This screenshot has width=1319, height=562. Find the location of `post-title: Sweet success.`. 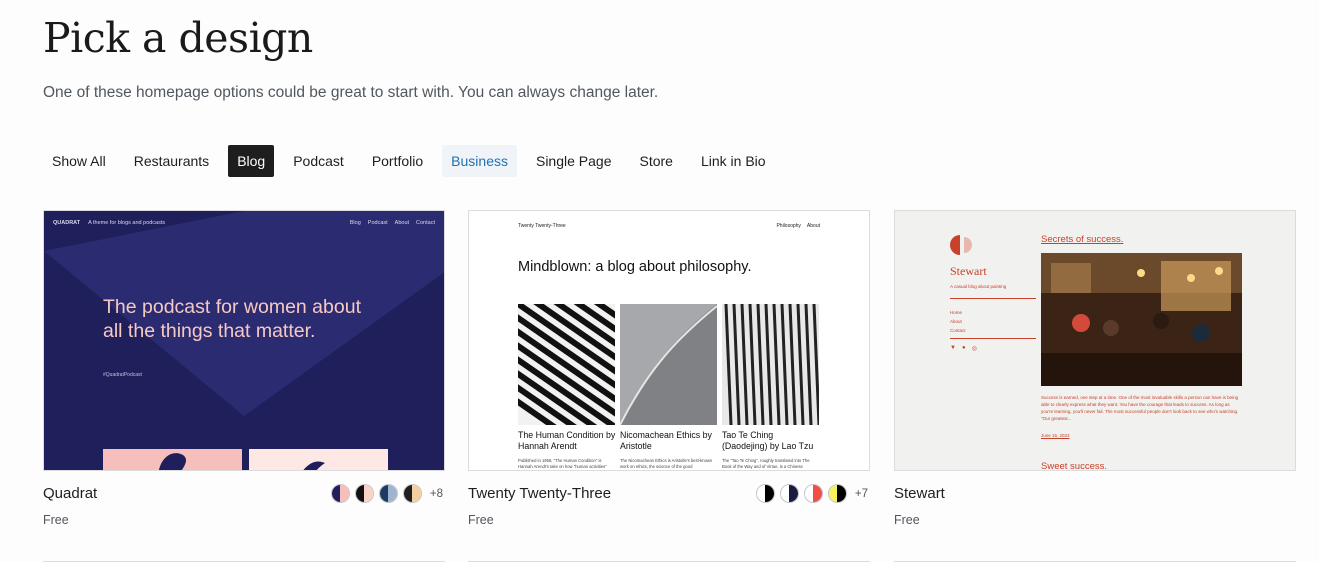

post-title: Sweet success. is located at coordinates (1074, 466).